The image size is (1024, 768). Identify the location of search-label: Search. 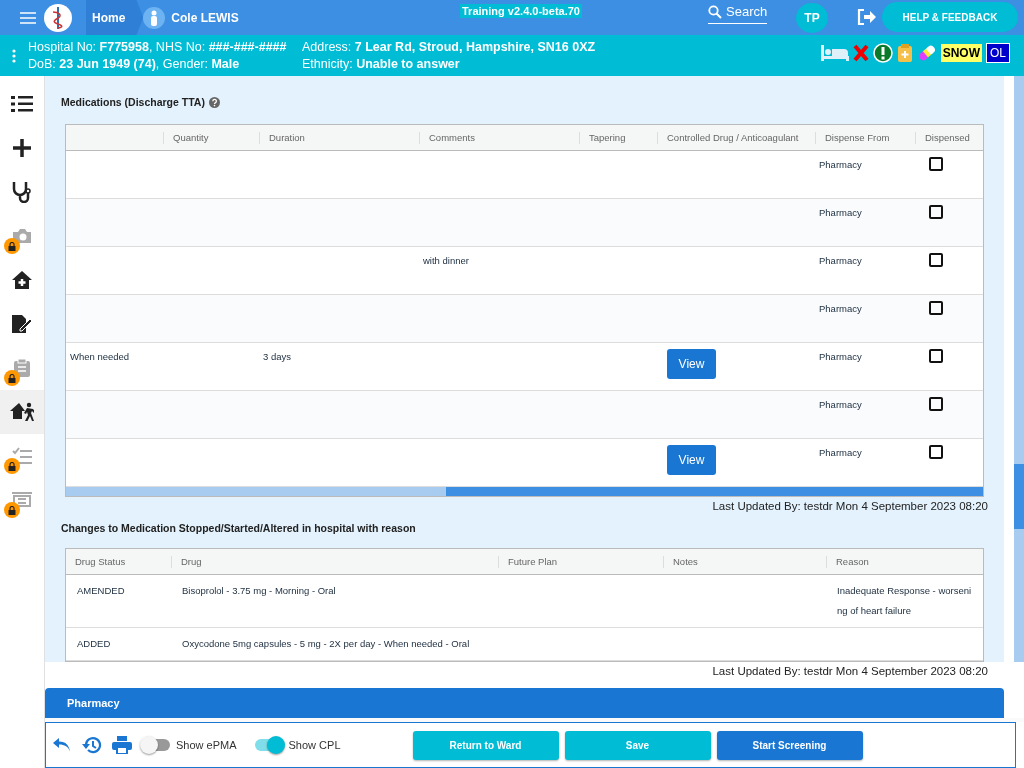
(747, 11).